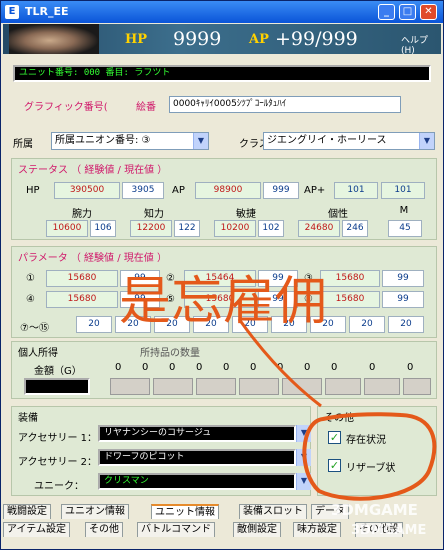 This screenshot has width=444, height=550. I want to click on class-select-value: ジエングリイ・ホーリース, so click(327, 140).